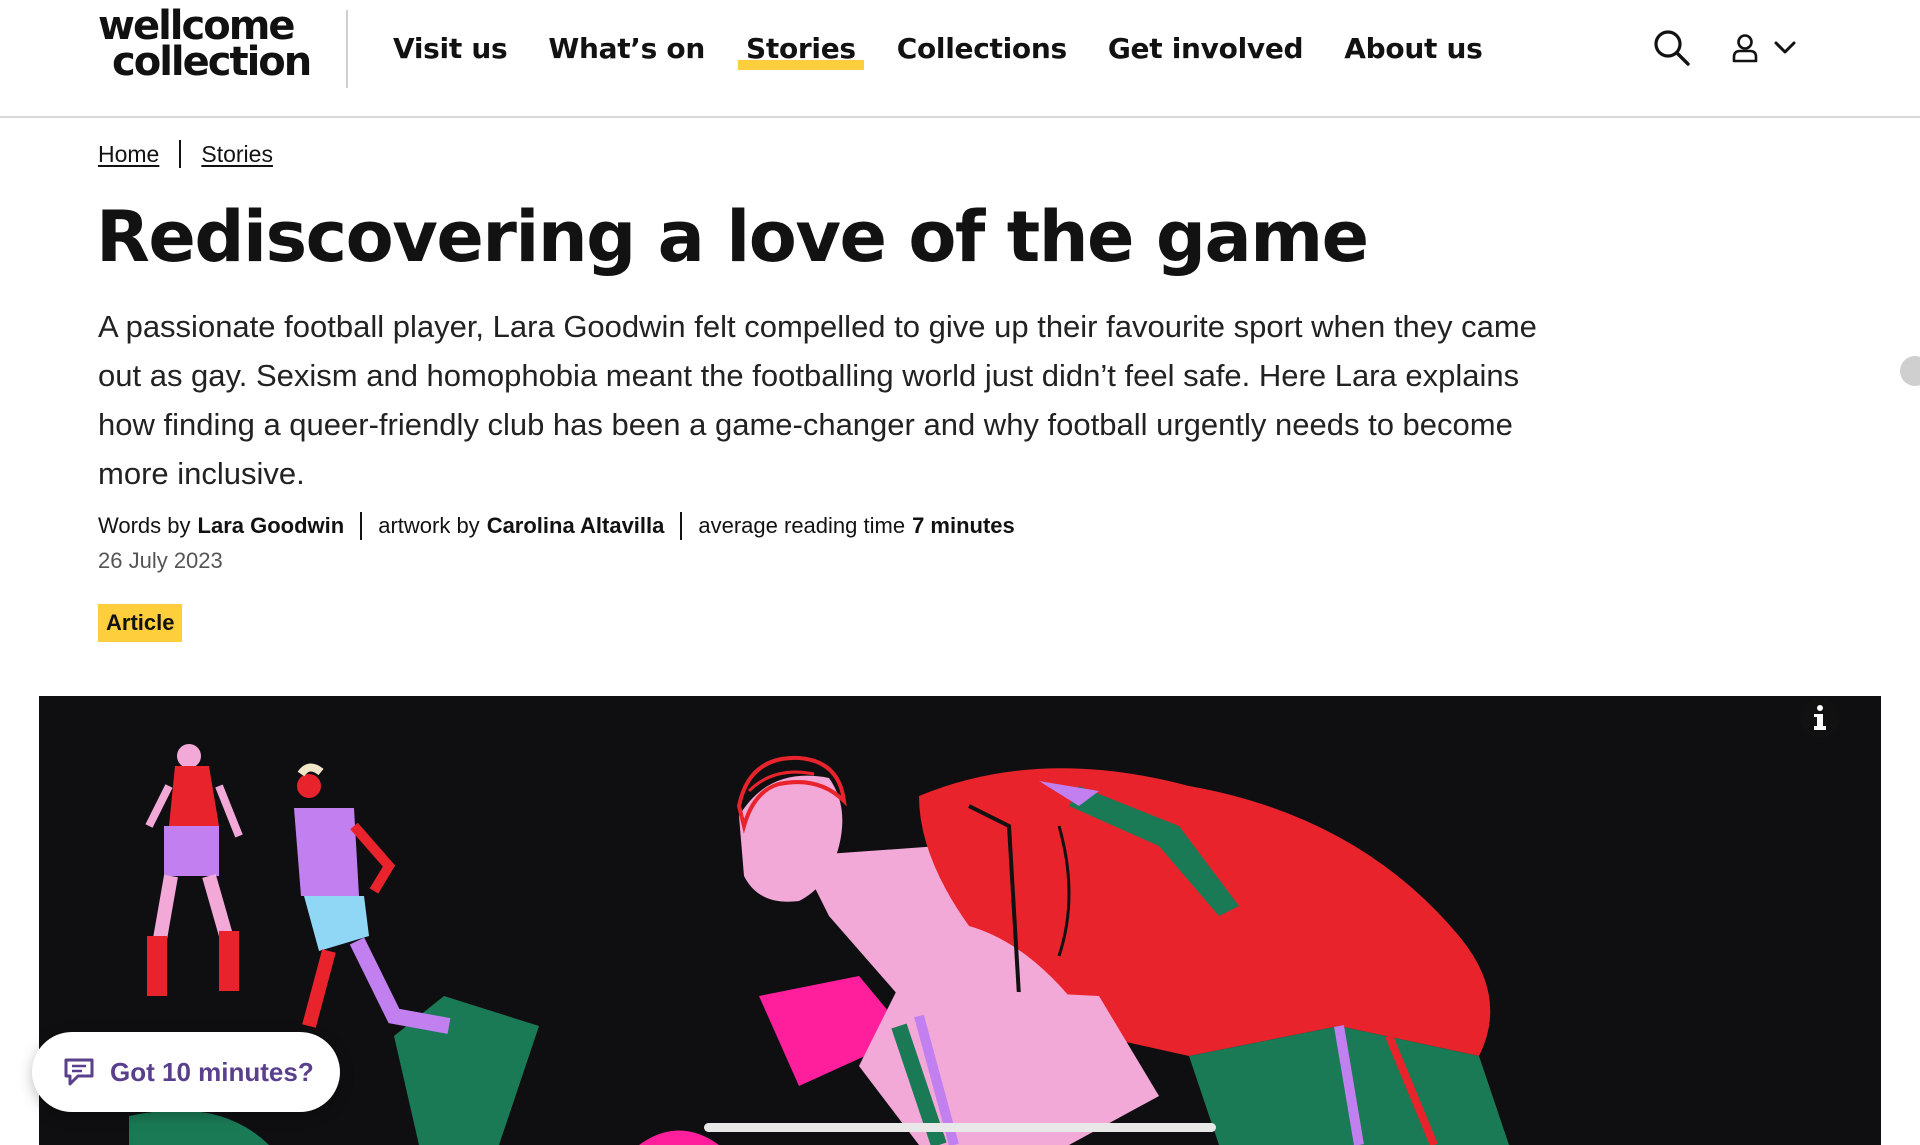 This screenshot has height=1145, width=1920. I want to click on breadcrumb-home: Home, so click(128, 154).